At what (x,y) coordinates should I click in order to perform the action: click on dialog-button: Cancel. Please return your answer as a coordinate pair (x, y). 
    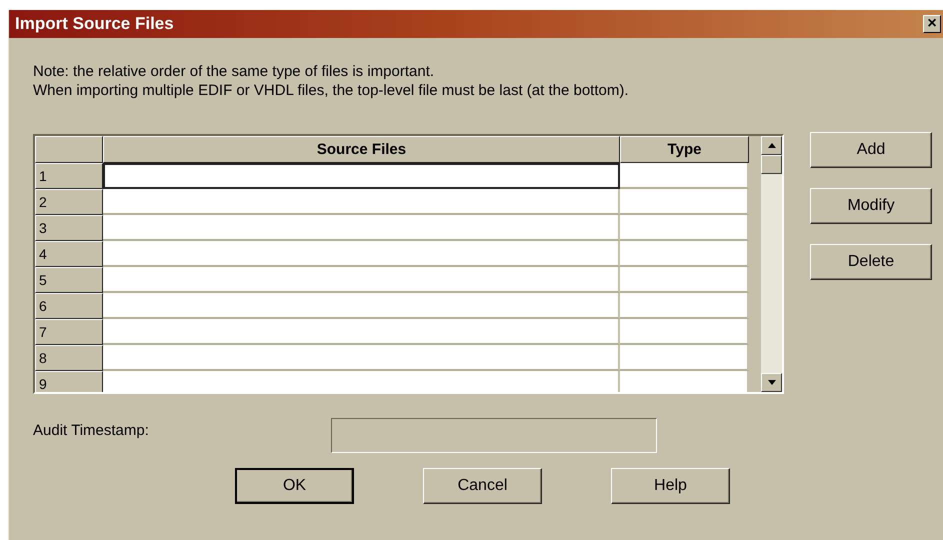
    Looking at the image, I should click on (482, 486).